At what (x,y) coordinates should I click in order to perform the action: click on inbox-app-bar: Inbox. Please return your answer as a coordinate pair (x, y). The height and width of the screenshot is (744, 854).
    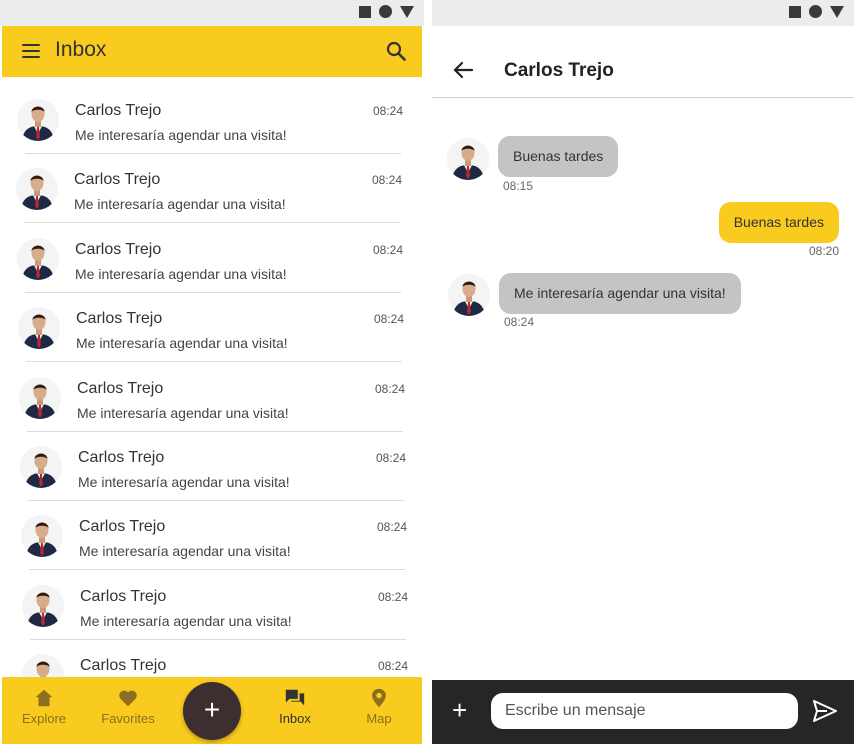
    Looking at the image, I should click on (212, 51).